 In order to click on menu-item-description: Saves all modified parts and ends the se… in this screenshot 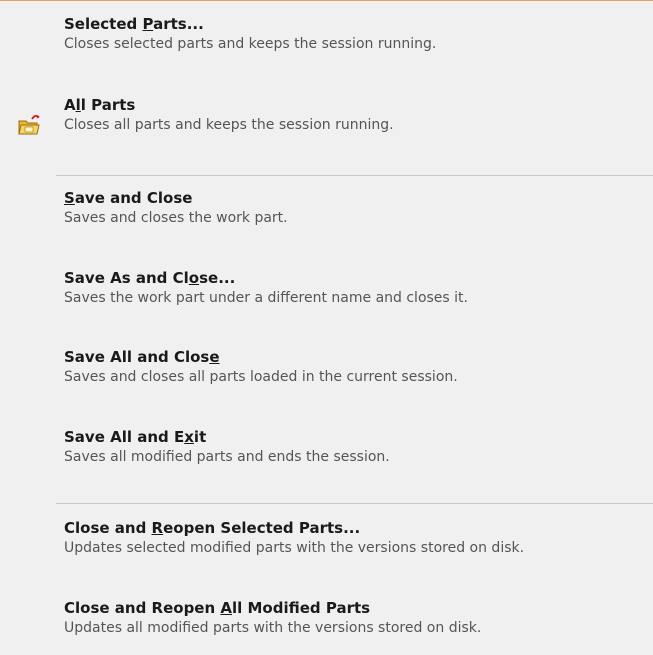, I will do `click(227, 457)`.